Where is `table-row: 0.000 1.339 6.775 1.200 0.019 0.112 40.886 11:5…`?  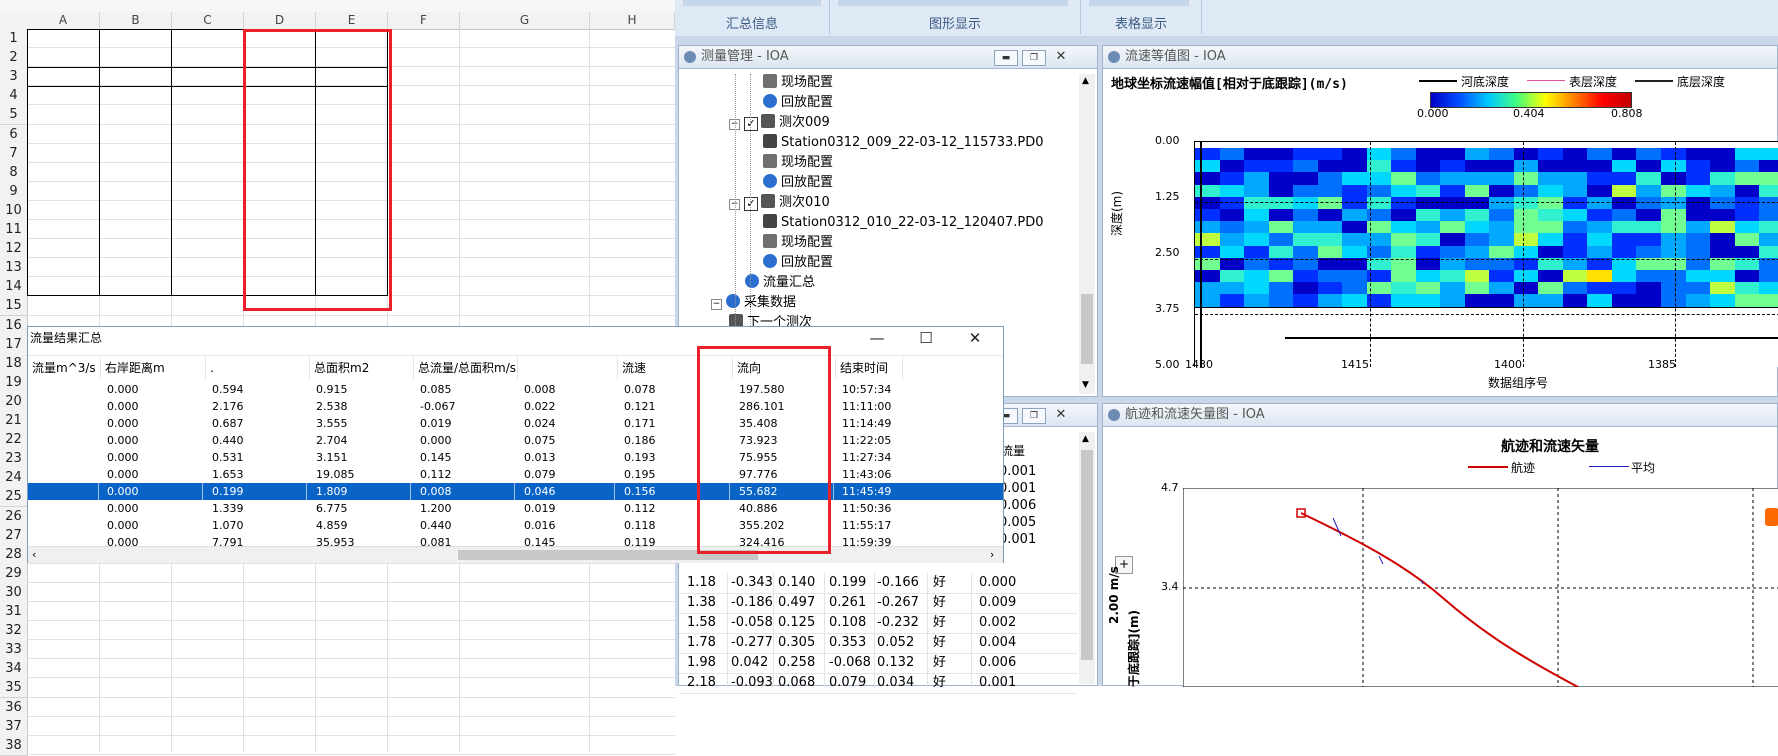
table-row: 0.000 1.339 6.775 1.200 0.019 0.112 40.886 11:5… is located at coordinates (515, 508).